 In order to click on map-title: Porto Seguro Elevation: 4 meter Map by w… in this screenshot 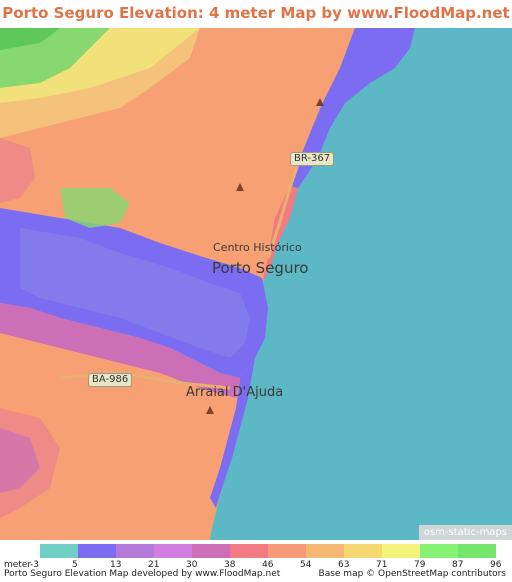, I will do `click(256, 26)`.